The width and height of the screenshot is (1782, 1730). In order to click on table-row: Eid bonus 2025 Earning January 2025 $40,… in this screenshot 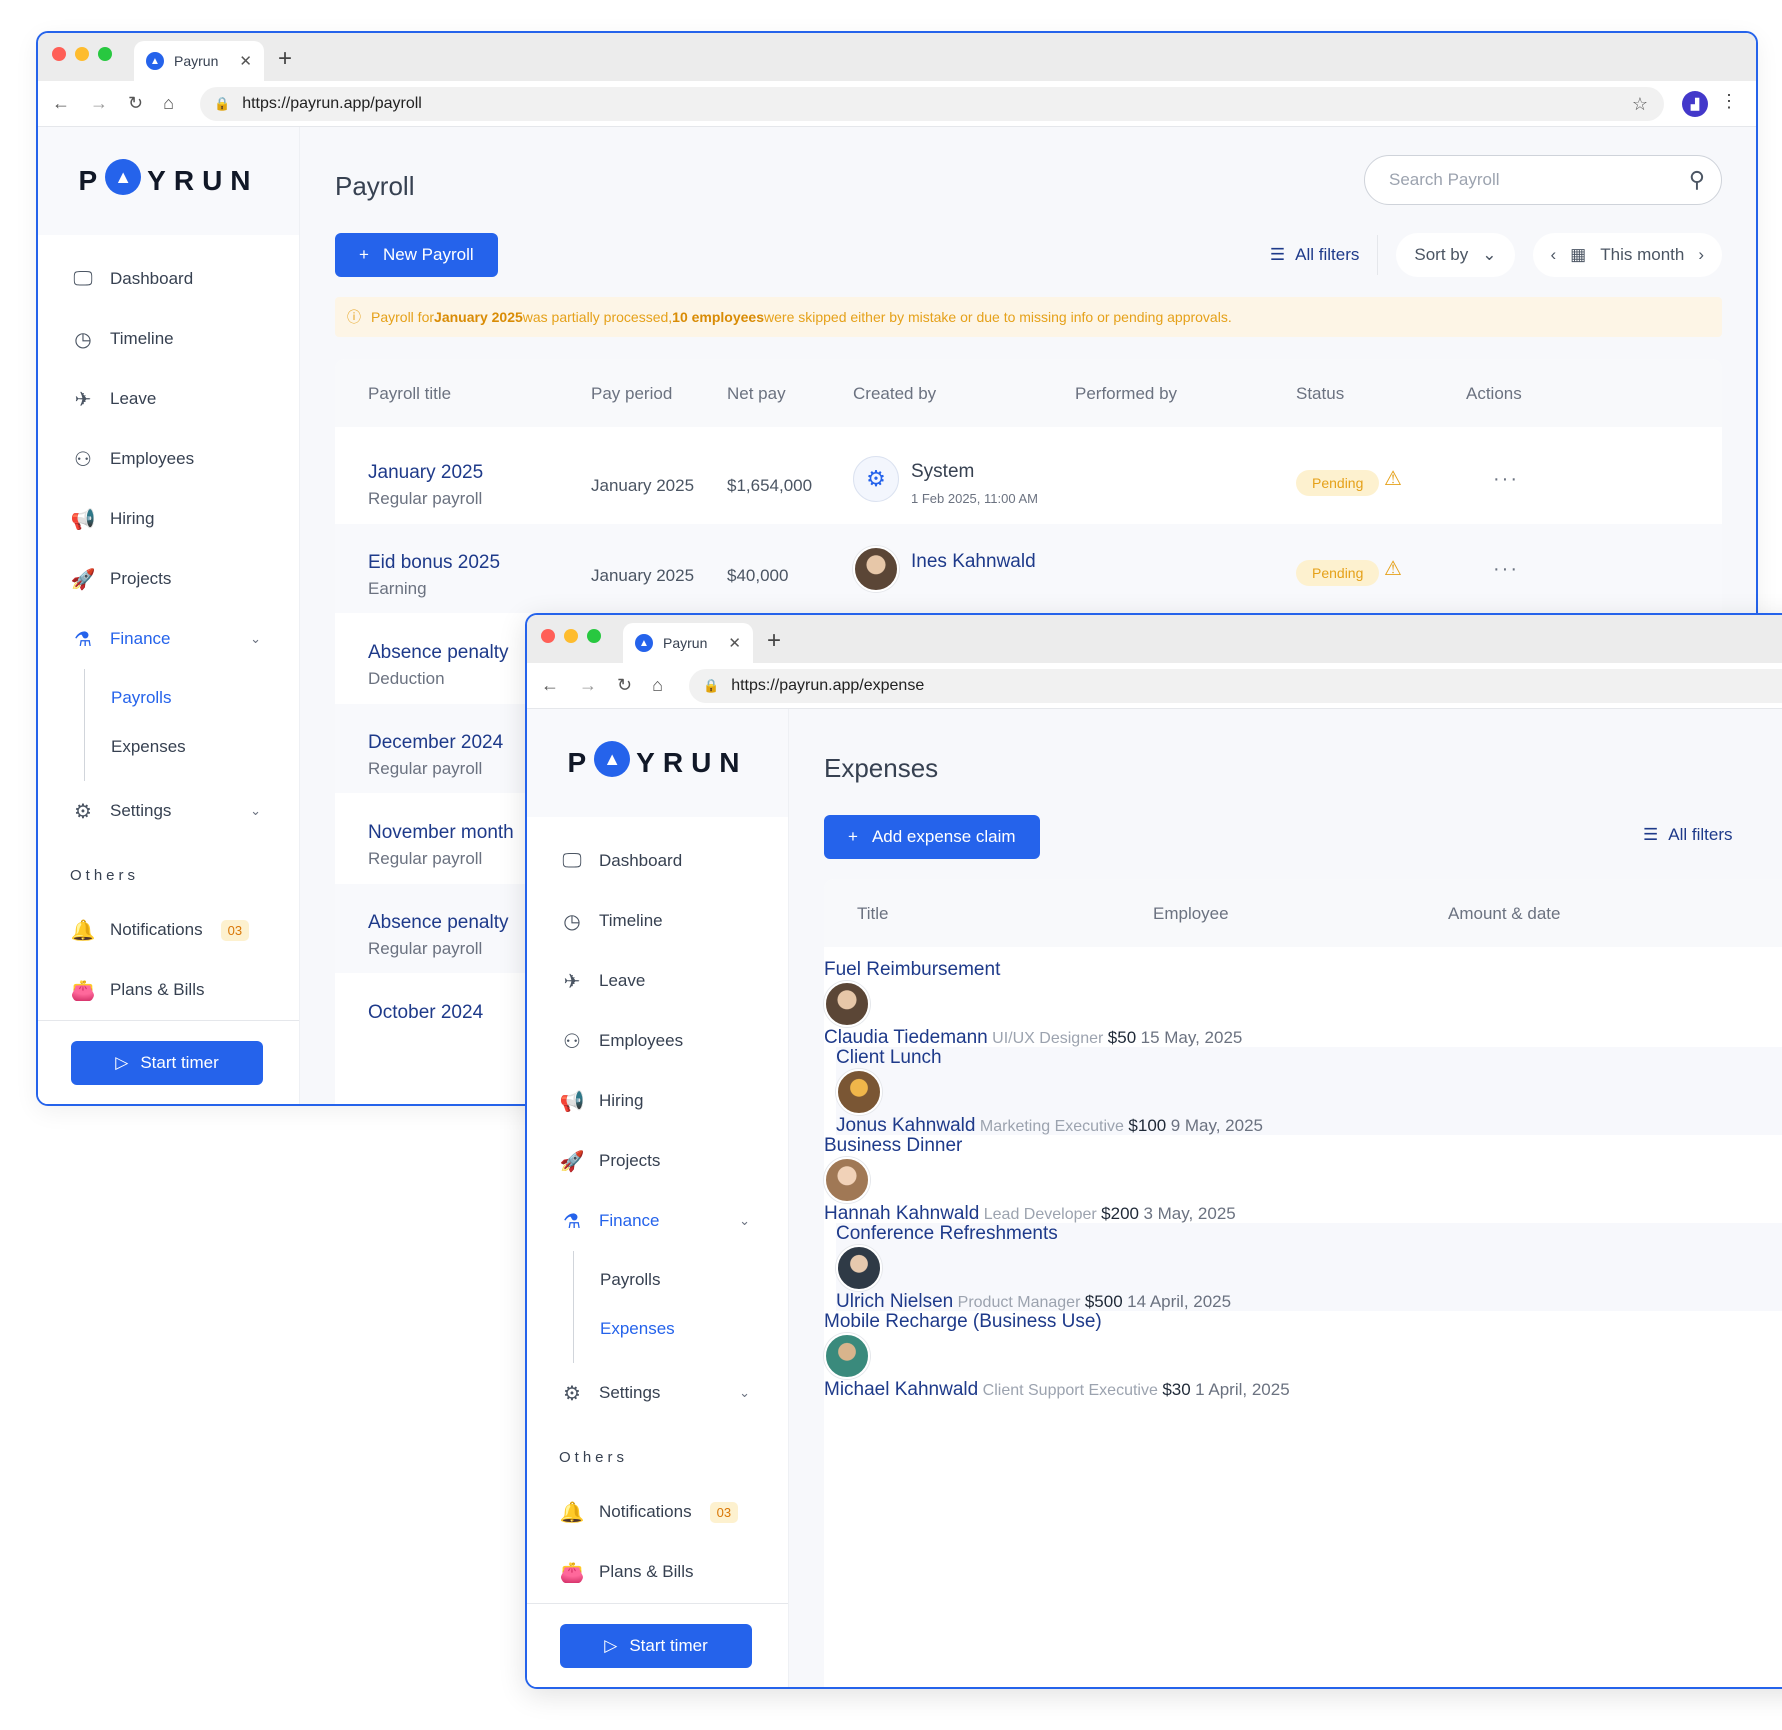, I will do `click(1028, 568)`.